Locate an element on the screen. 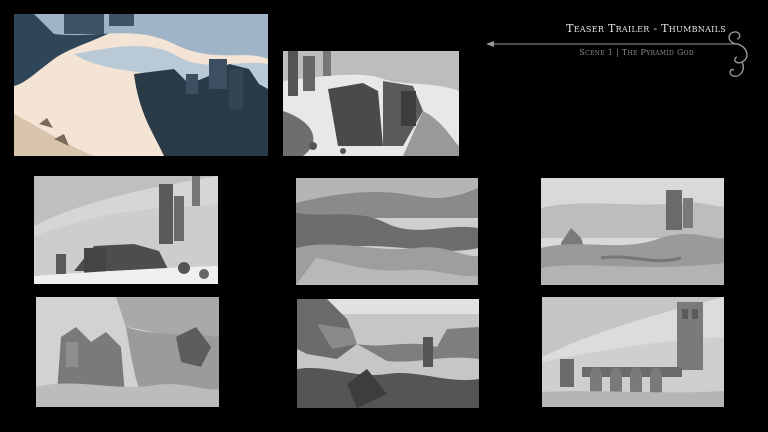  thumbnail-color-keyframe is located at coordinates (141, 85).